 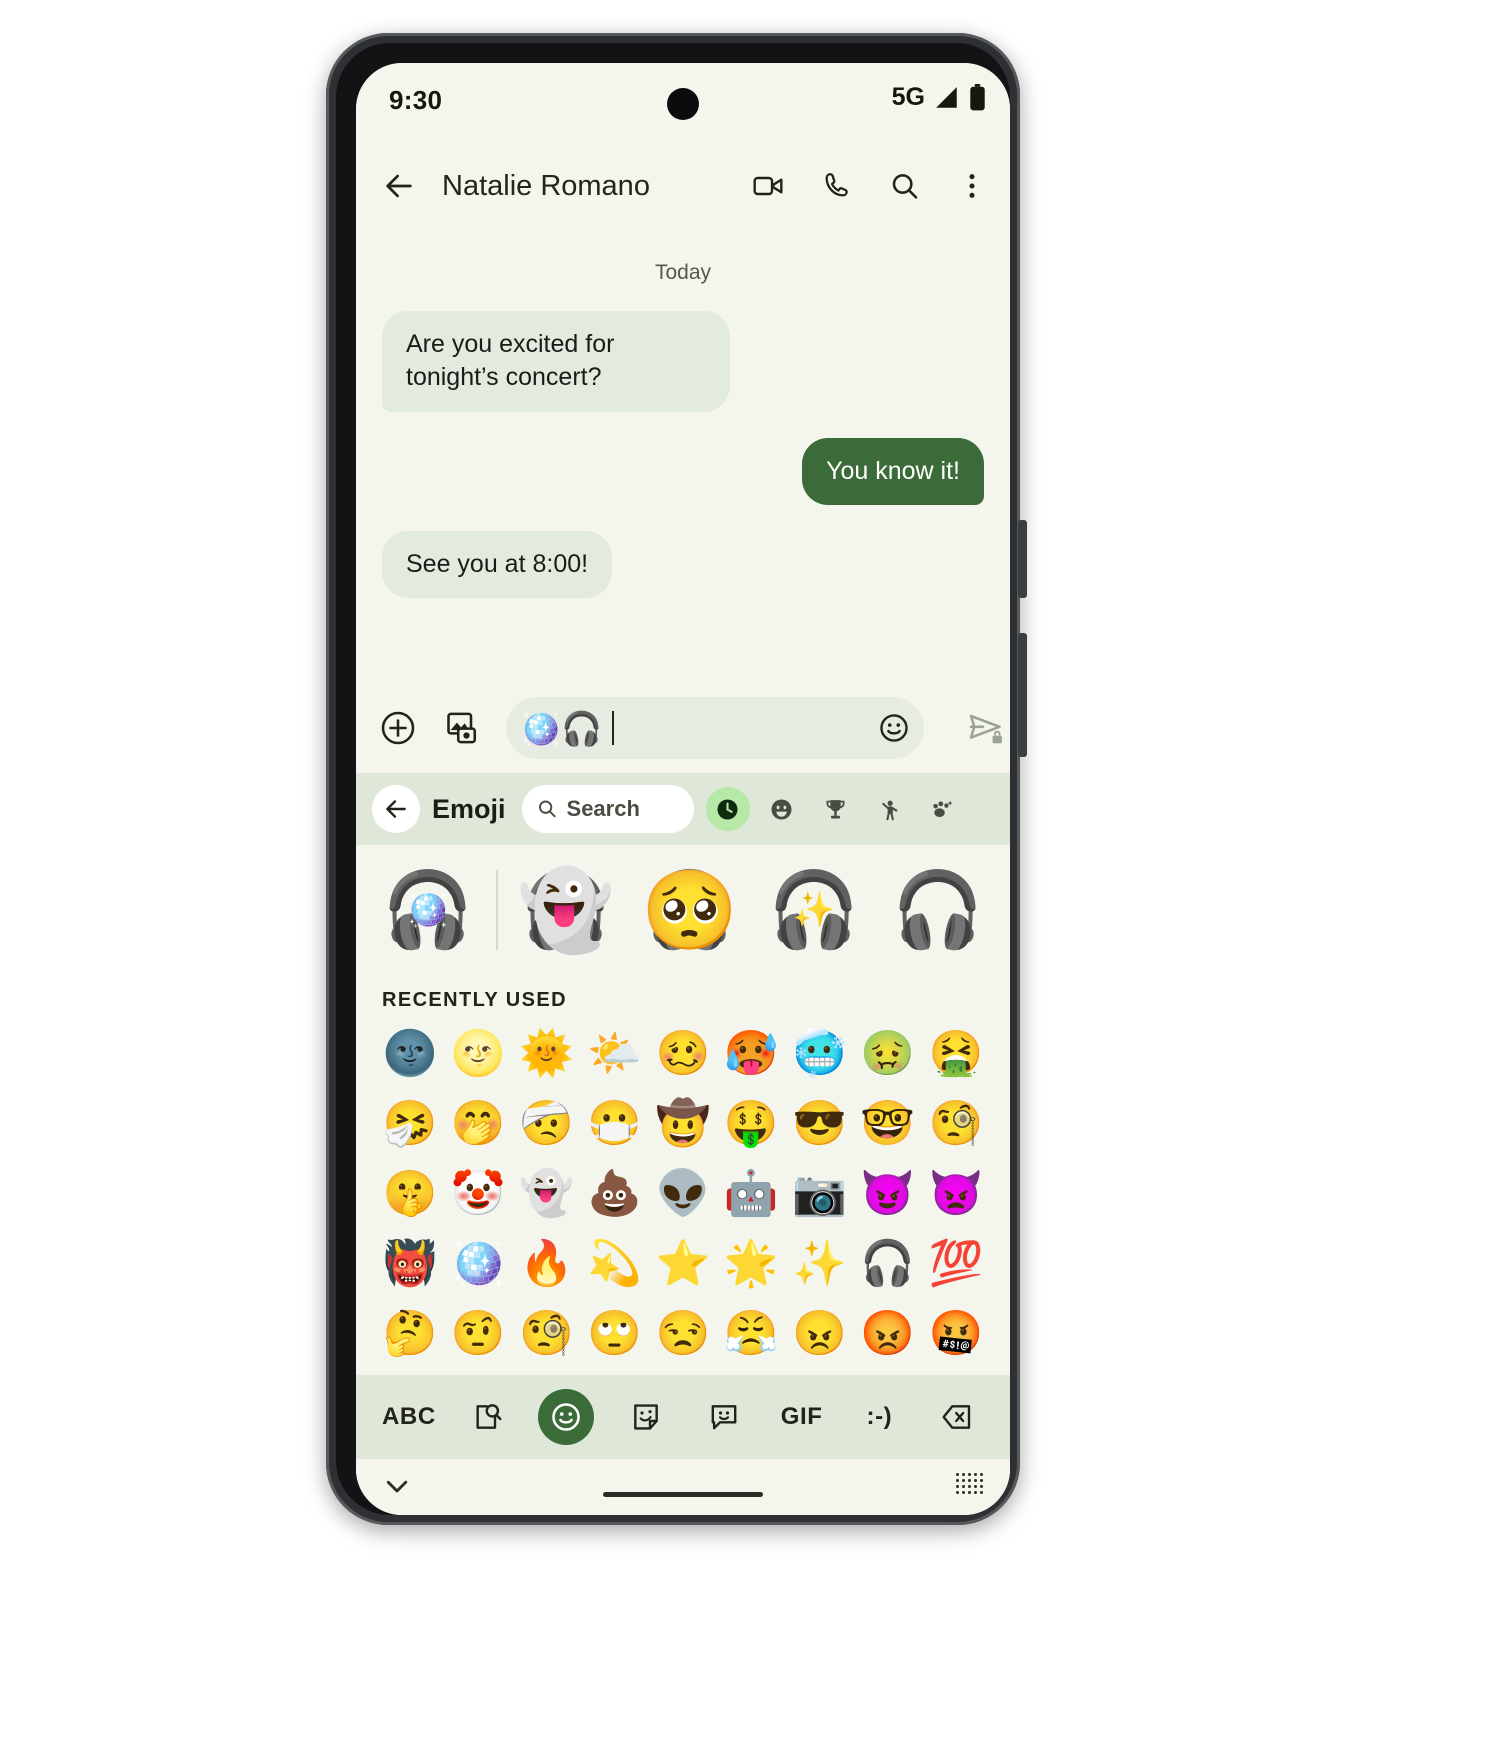 I want to click on emoji-cell: 👿, so click(x=956, y=1194).